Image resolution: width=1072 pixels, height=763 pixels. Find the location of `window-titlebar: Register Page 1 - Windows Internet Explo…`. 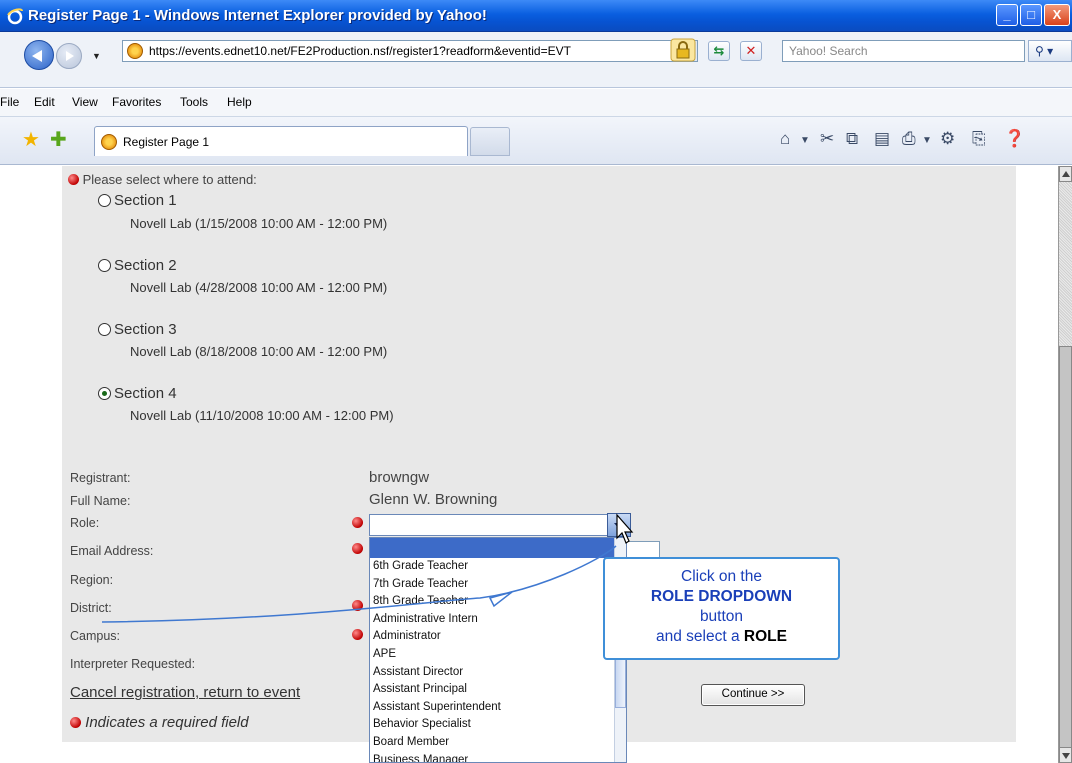

window-titlebar: Register Page 1 - Windows Internet Explo… is located at coordinates (536, 16).